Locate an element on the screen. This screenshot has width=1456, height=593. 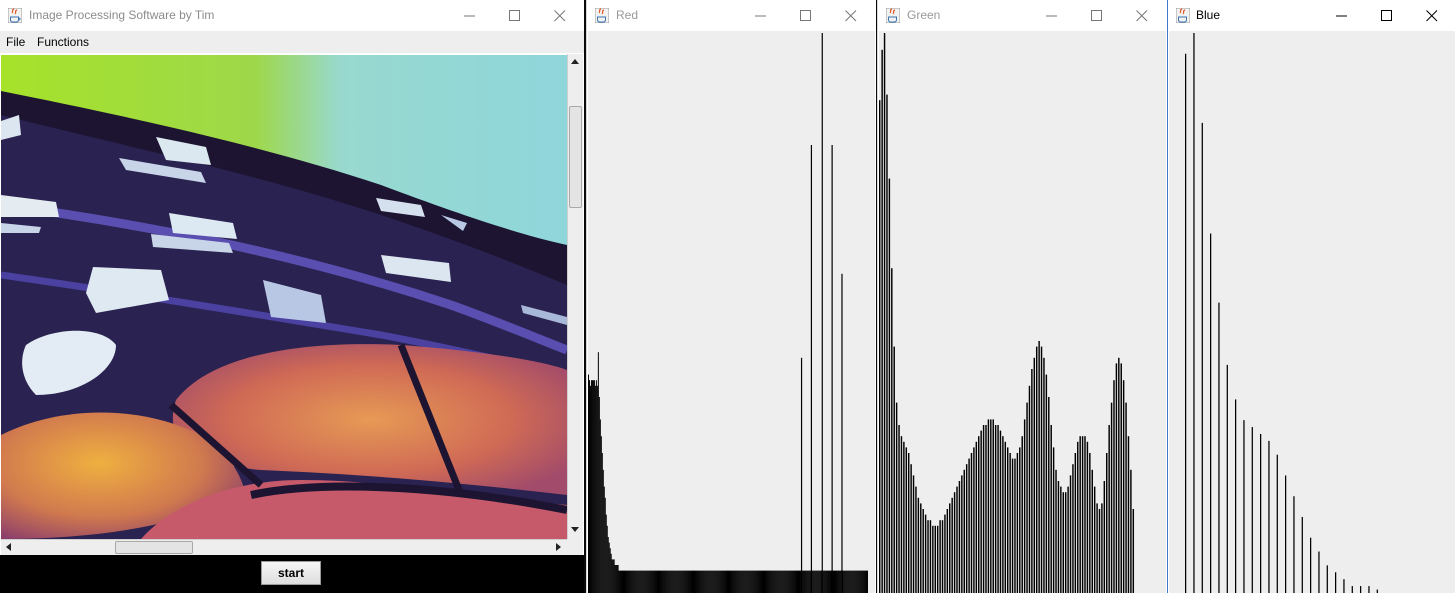
scroll-left-icon is located at coordinates (8, 547).